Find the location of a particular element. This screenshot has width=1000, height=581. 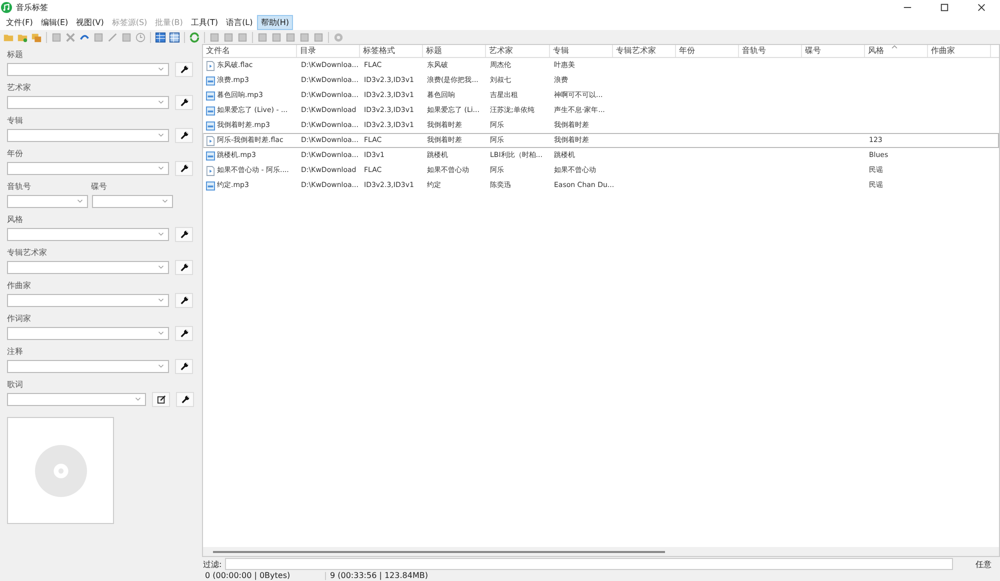

menu-item: 帮助(H) is located at coordinates (275, 22).